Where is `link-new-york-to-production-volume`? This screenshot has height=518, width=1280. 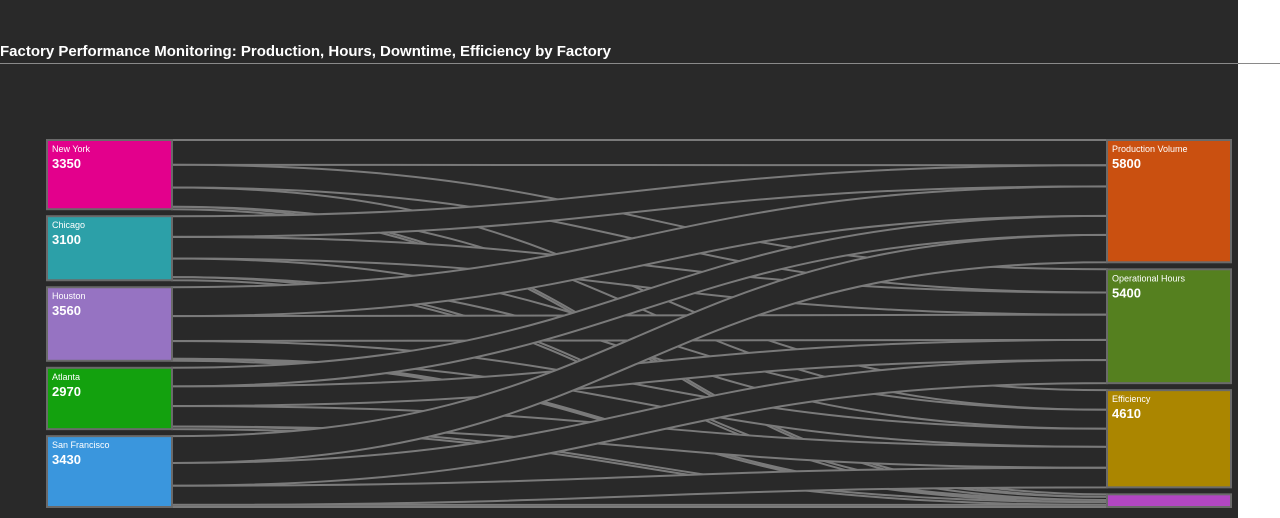
link-new-york-to-production-volume is located at coordinates (639, 152).